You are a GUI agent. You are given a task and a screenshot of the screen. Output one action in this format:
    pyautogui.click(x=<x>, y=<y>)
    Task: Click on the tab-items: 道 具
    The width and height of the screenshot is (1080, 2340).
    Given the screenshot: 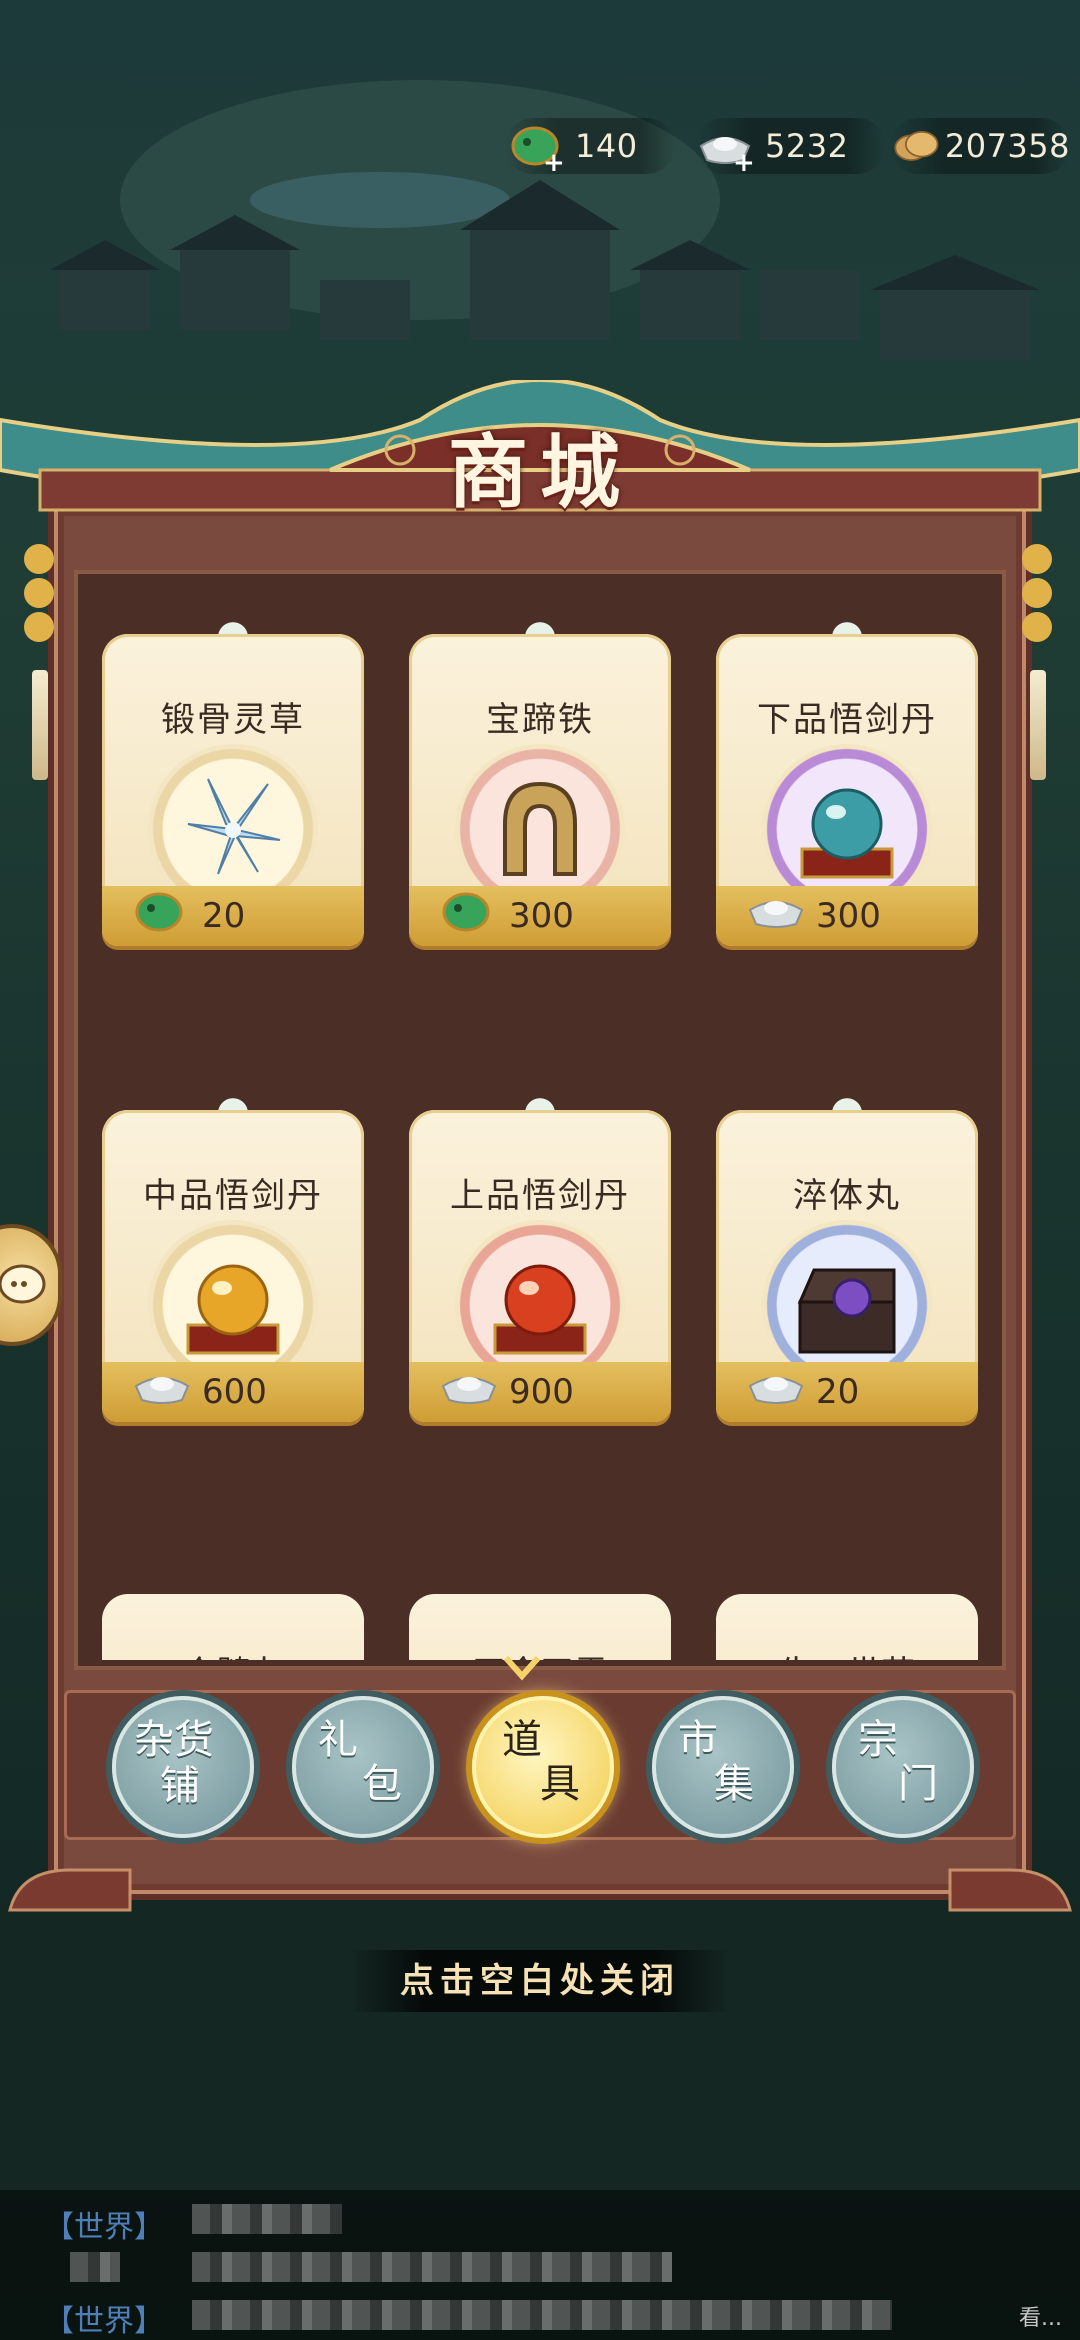 What is the action you would take?
    pyautogui.click(x=543, y=1767)
    